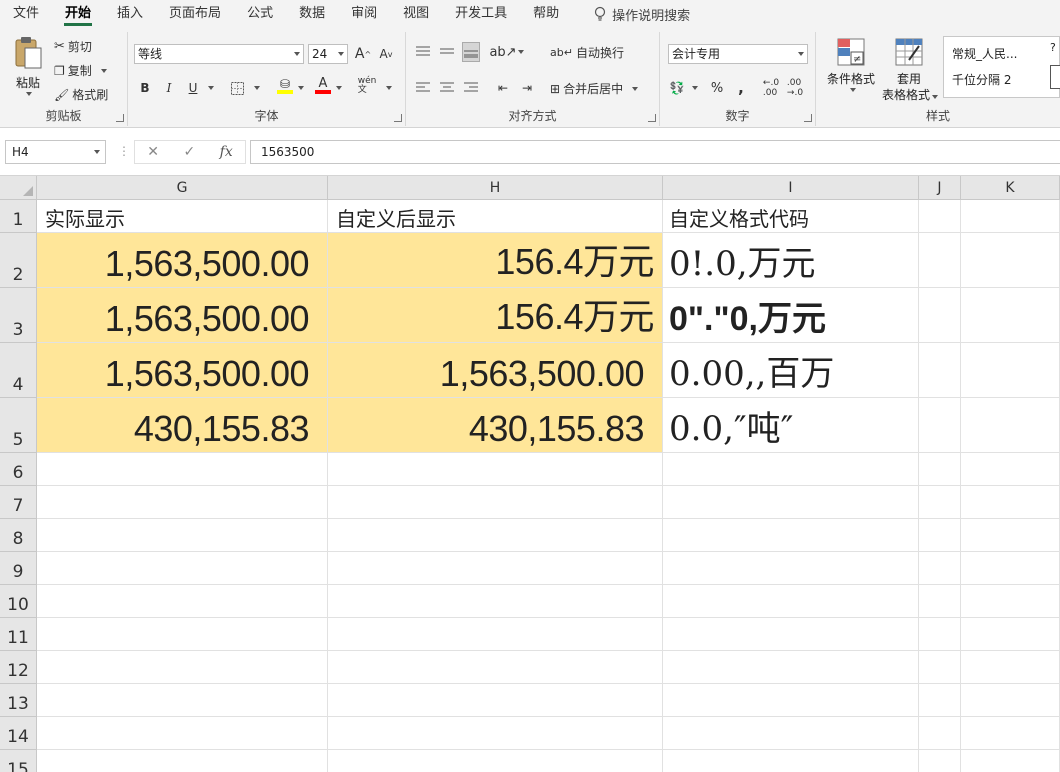 The height and width of the screenshot is (772, 1060). I want to click on cell-i8, so click(791, 535).